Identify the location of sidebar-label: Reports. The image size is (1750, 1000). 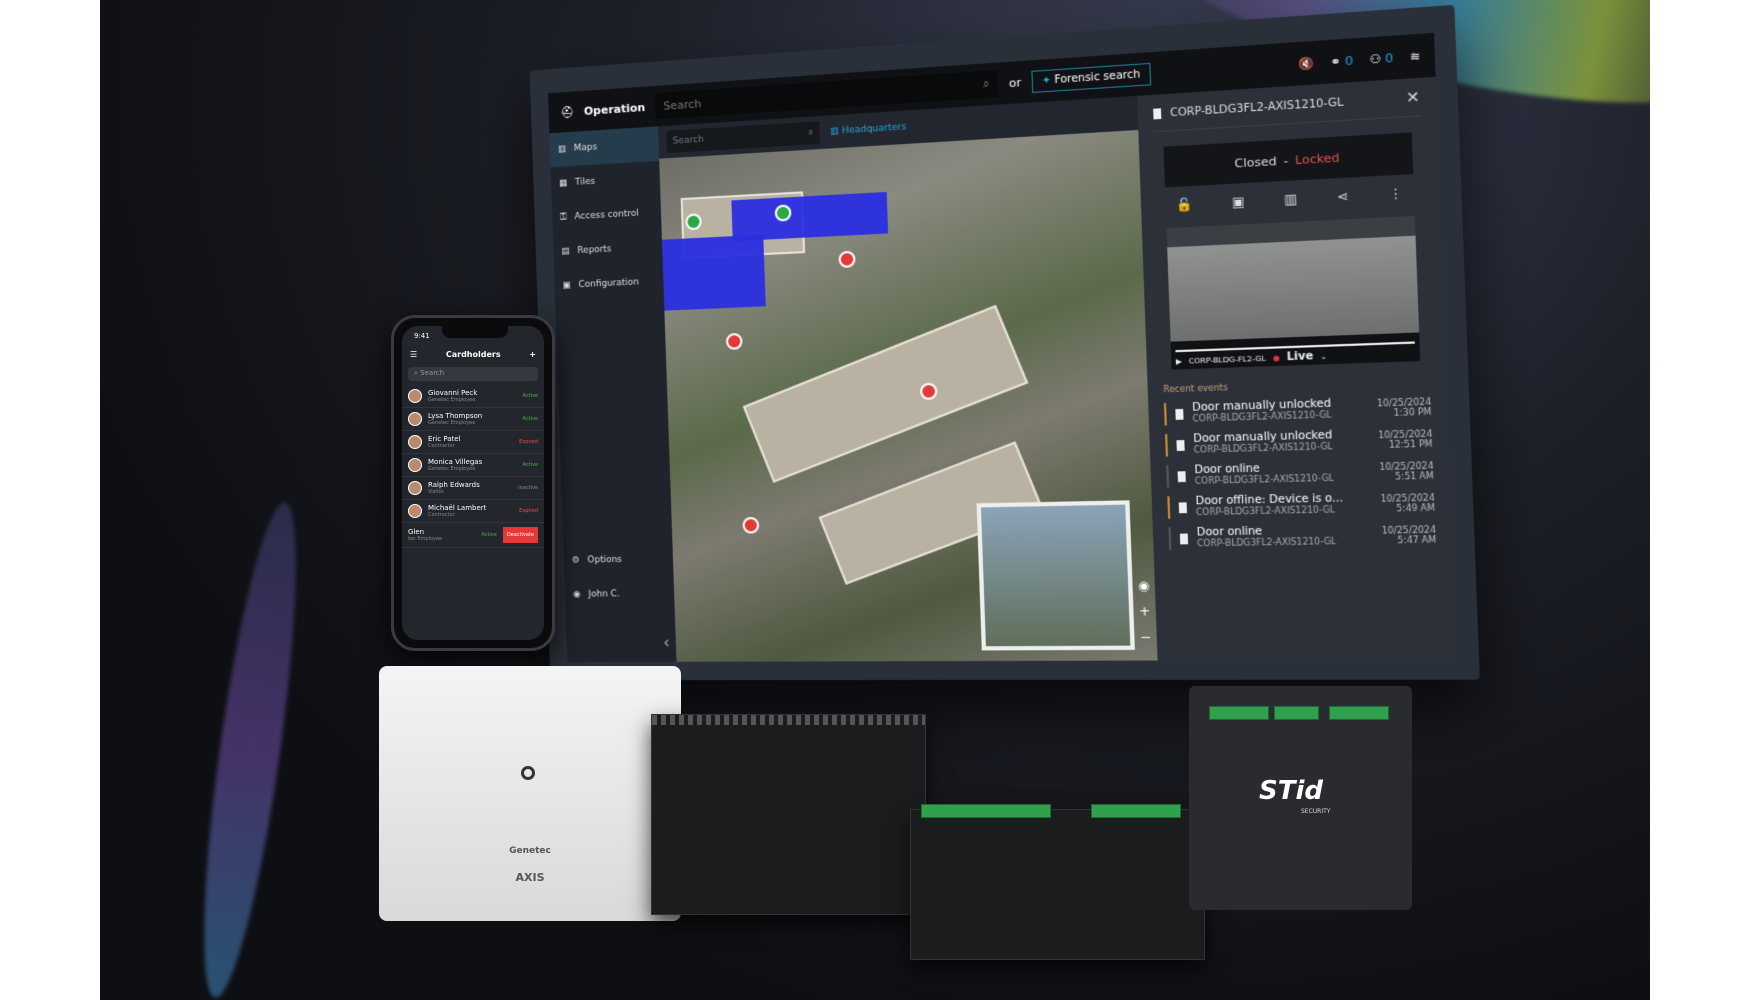
(594, 250).